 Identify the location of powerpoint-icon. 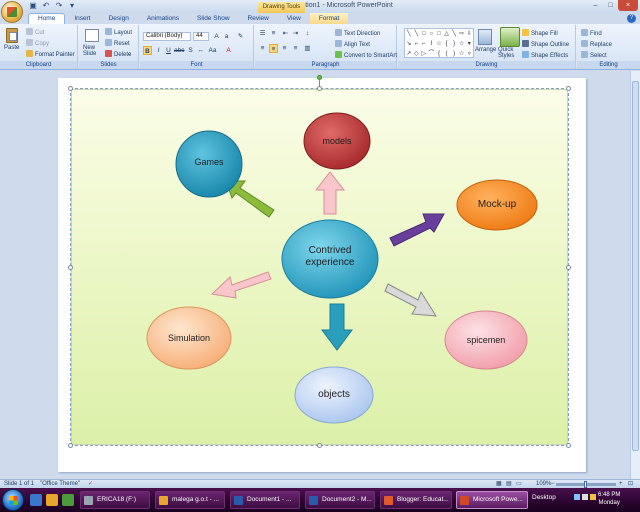
(464, 500).